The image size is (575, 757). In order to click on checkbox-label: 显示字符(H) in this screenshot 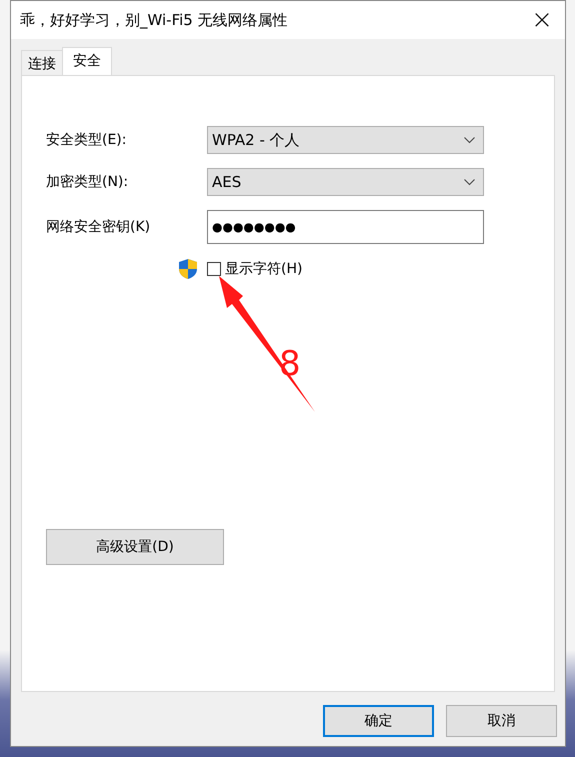, I will do `click(263, 269)`.